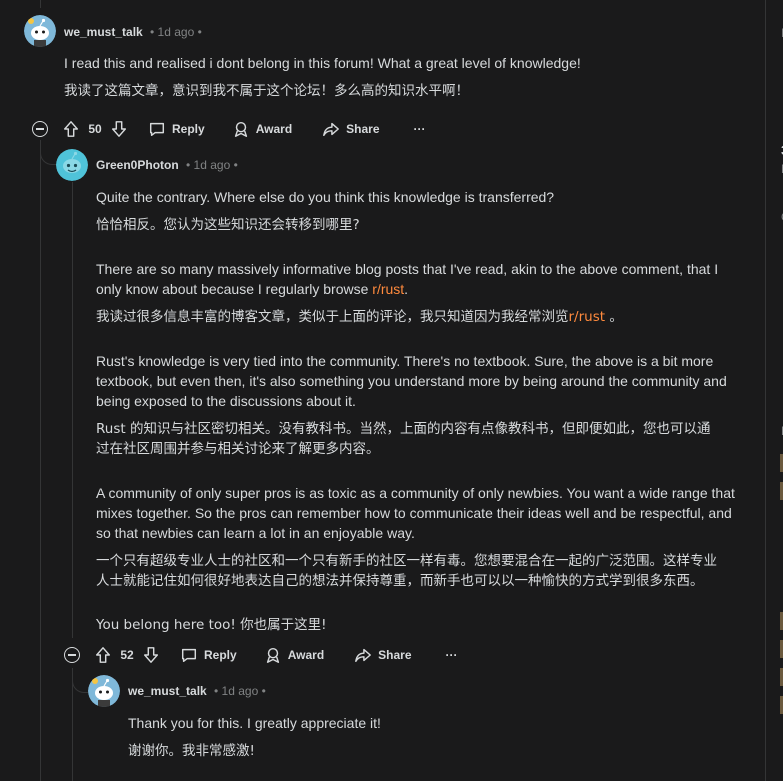 Image resolution: width=783 pixels, height=781 pixels. Describe the element at coordinates (211, 625) in the screenshot. I see `comment-text: You belong here too! 你也属于这里!` at that location.